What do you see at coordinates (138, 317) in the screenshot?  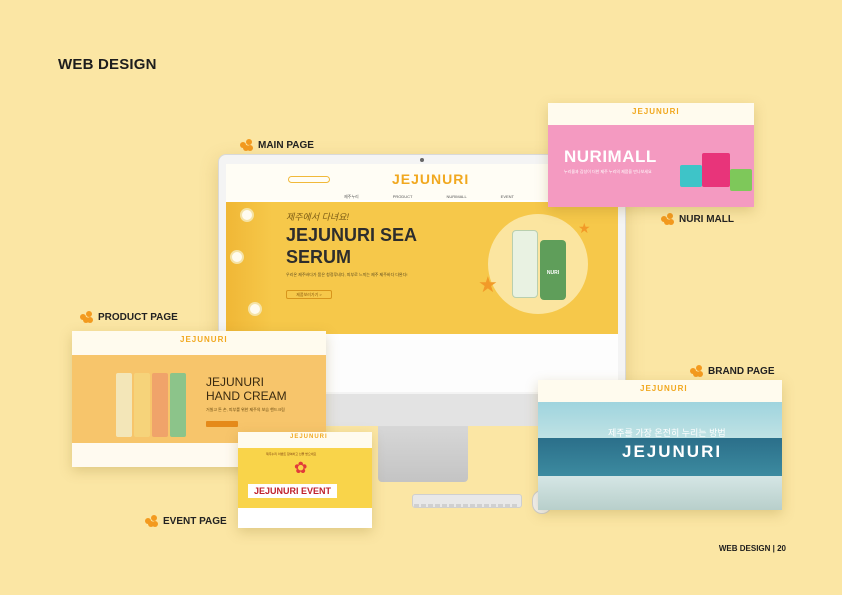 I see `product-page-label-text: PRODUCT PAGE` at bounding box center [138, 317].